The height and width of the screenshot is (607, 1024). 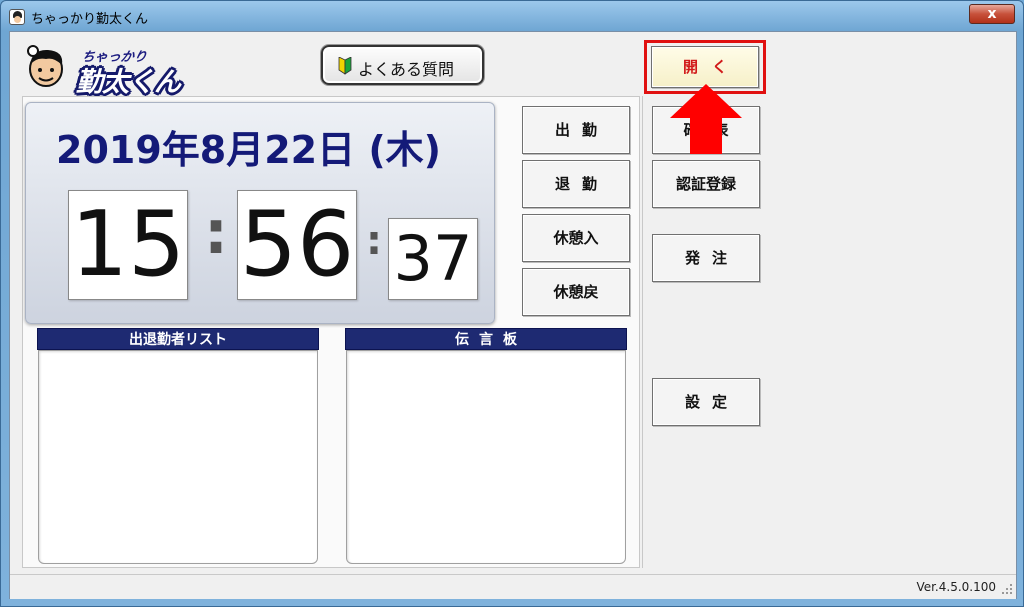 I want to click on auth-register-label: 認証登録, so click(x=705, y=184).